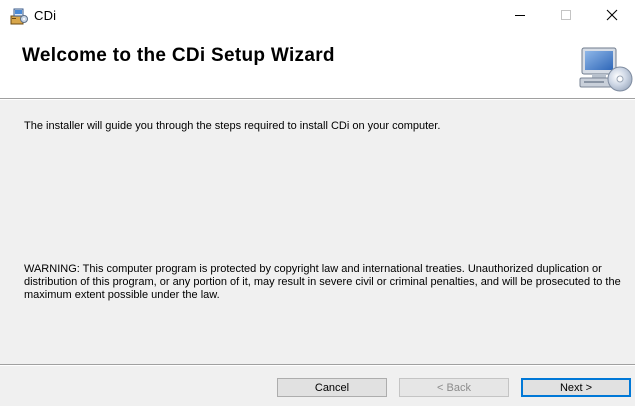 This screenshot has height=406, width=635. I want to click on close-icon, so click(612, 17).